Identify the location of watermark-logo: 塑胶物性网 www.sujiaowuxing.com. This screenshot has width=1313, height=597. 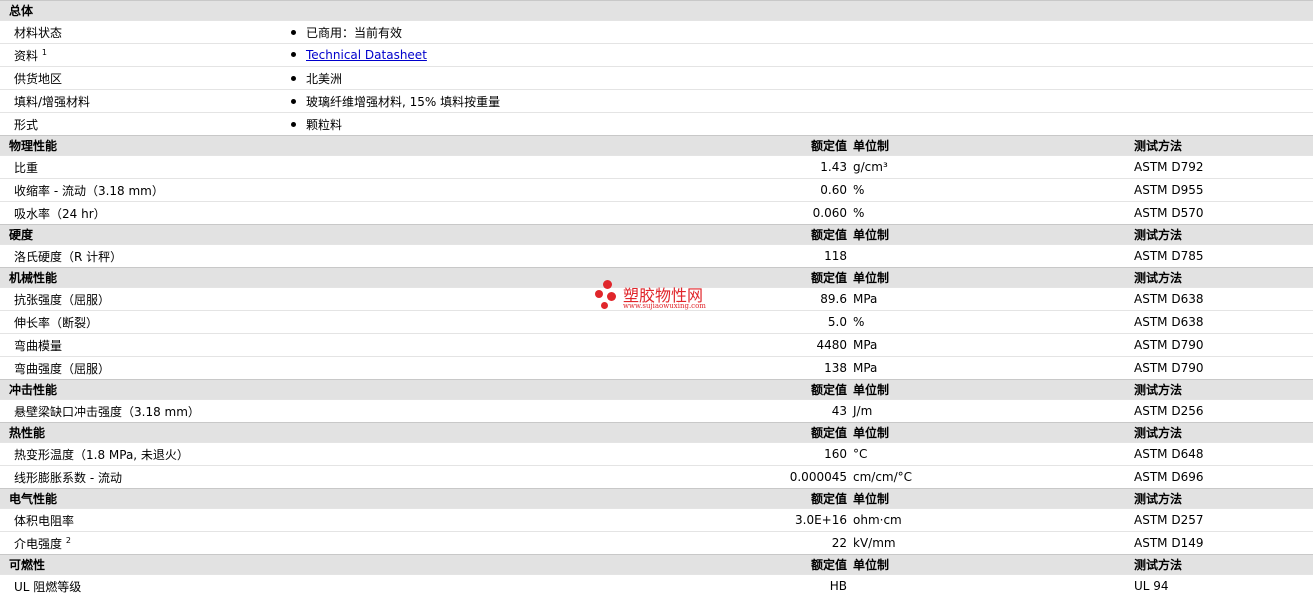
(665, 297).